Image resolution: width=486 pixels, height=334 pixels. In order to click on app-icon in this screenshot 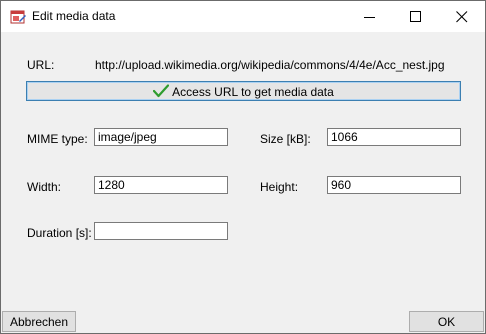, I will do `click(18, 17)`.